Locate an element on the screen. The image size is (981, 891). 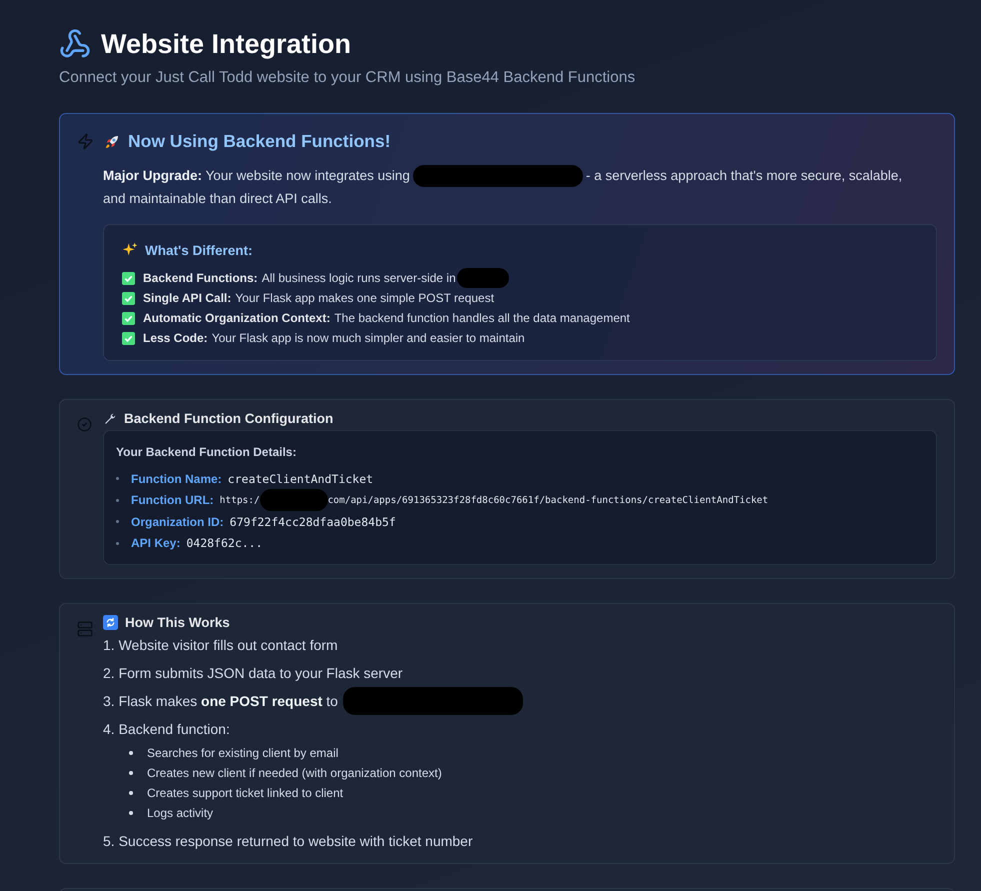
url-text: com/api/apps/691365323f28fd8c60c7661f/backend-functions/createClientAndTicket is located at coordinates (548, 500).